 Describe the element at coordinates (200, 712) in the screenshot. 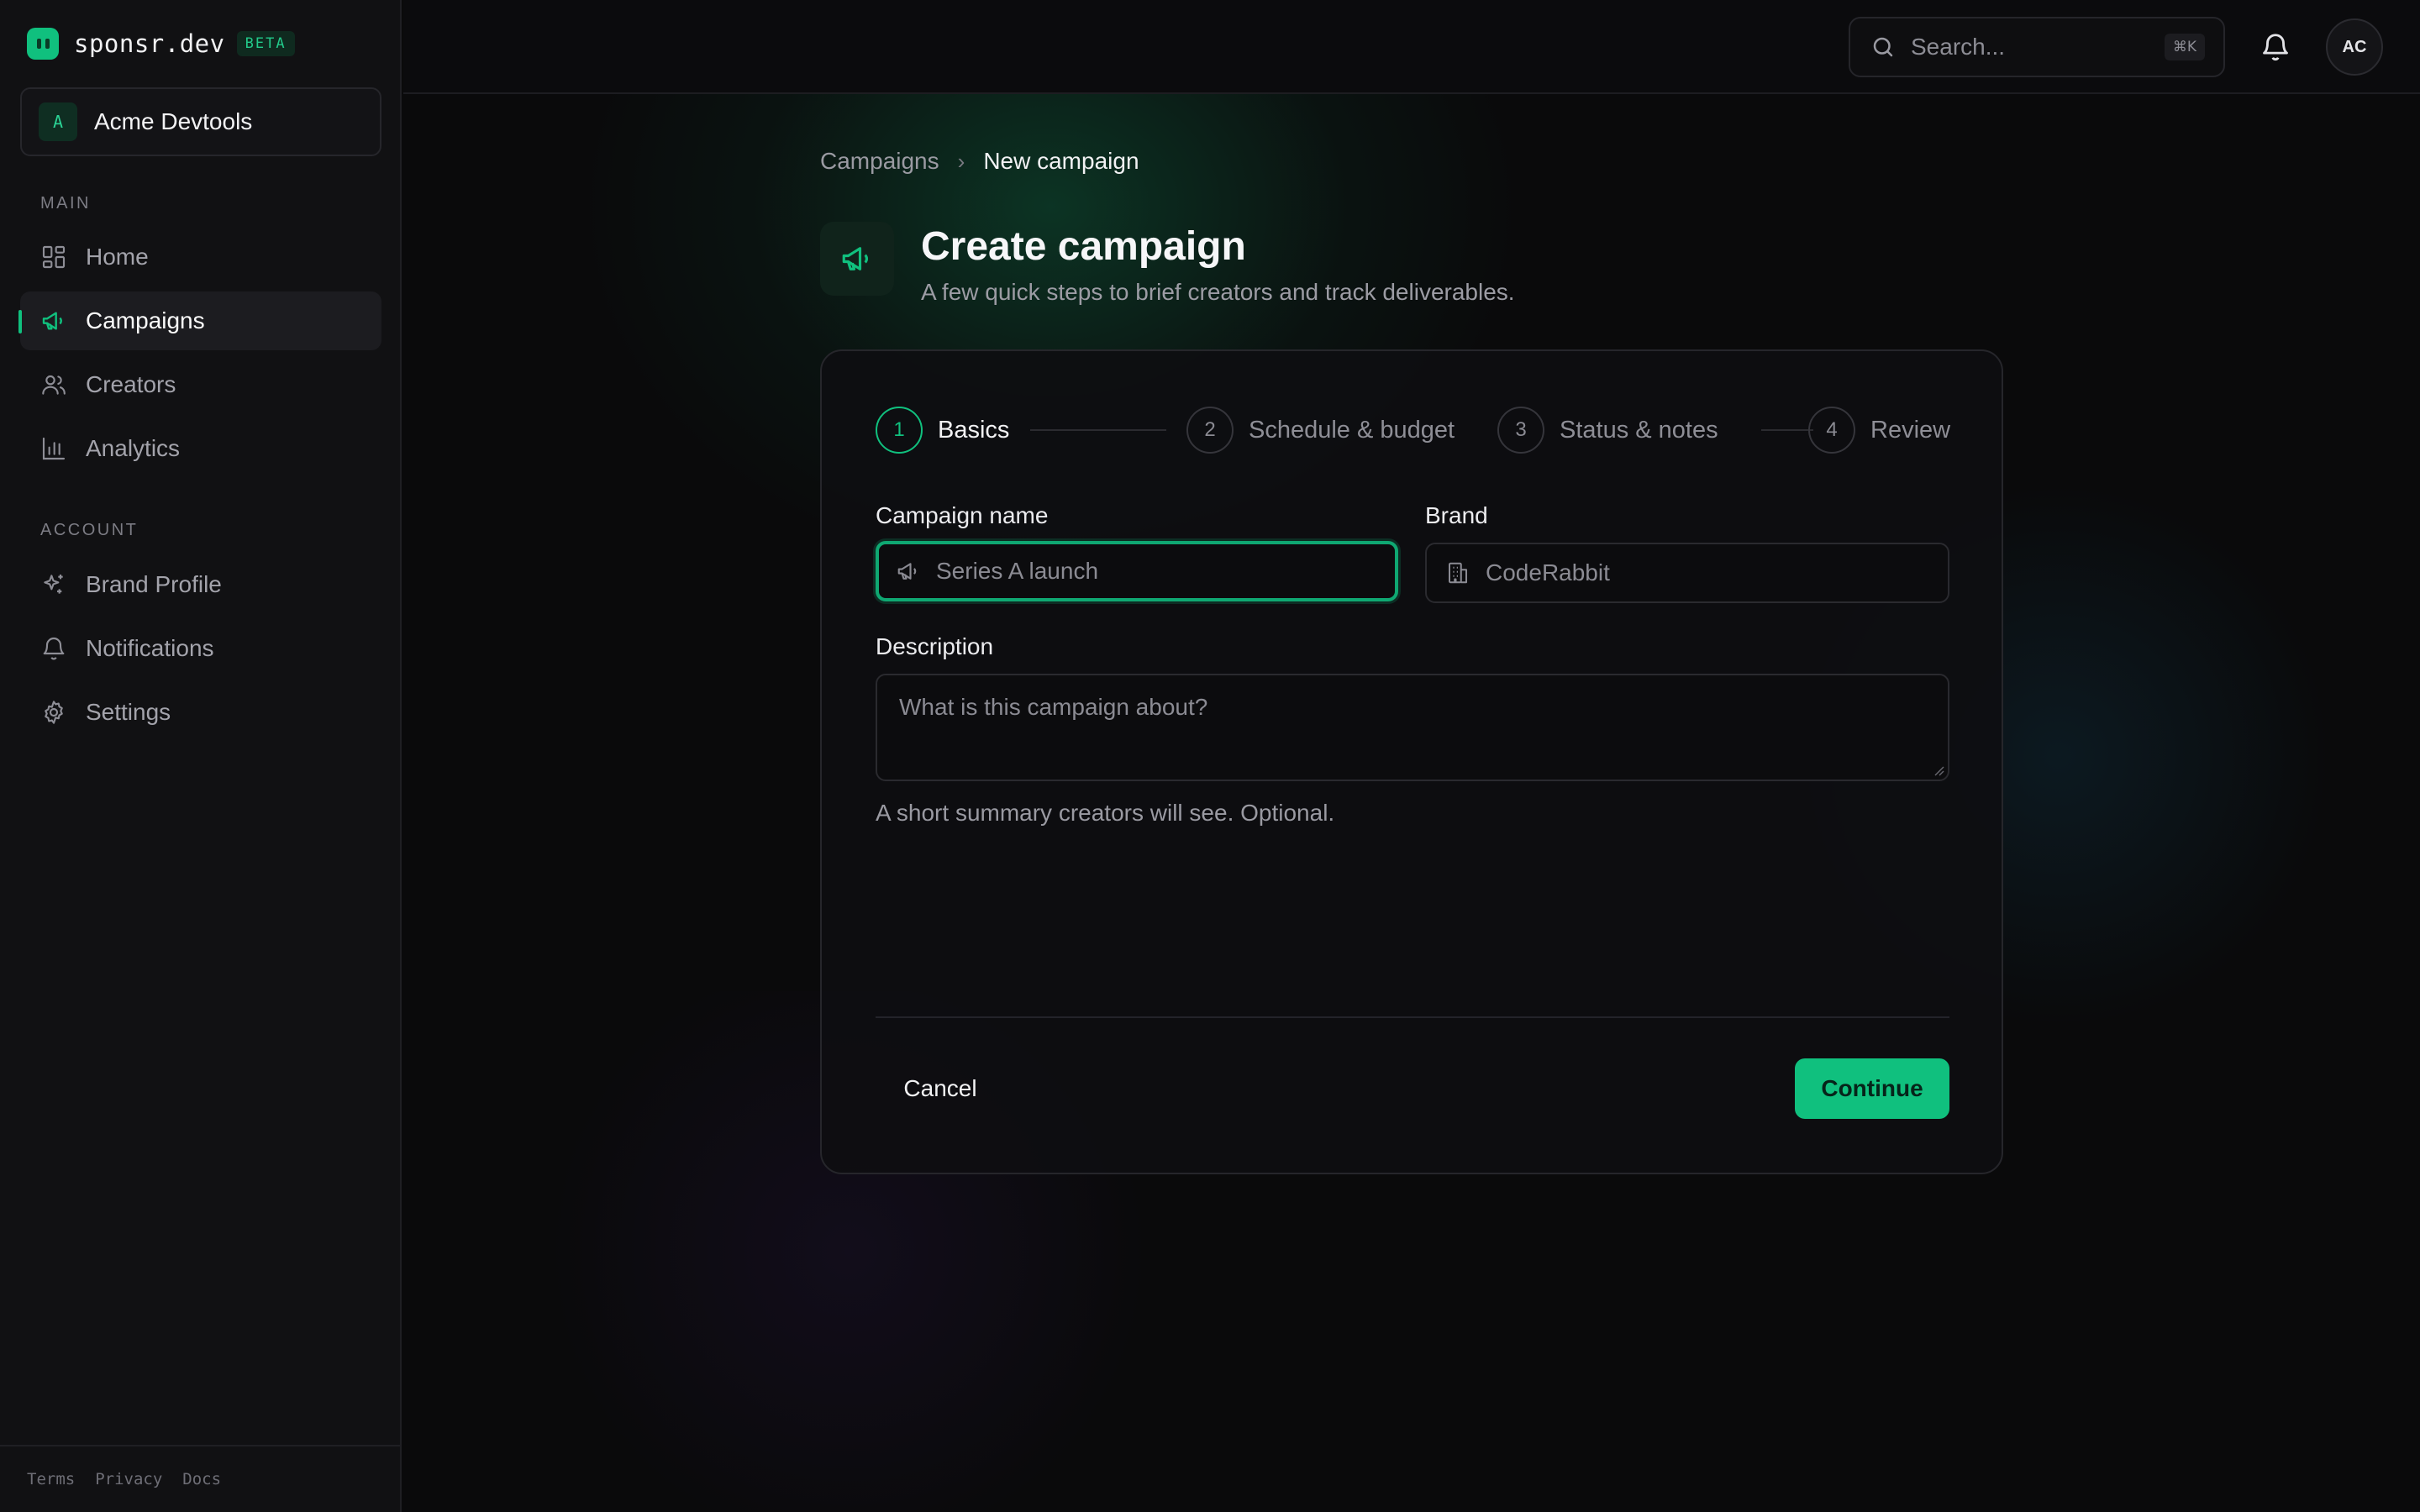

I see `sidebar-item-settings: Settings` at that location.